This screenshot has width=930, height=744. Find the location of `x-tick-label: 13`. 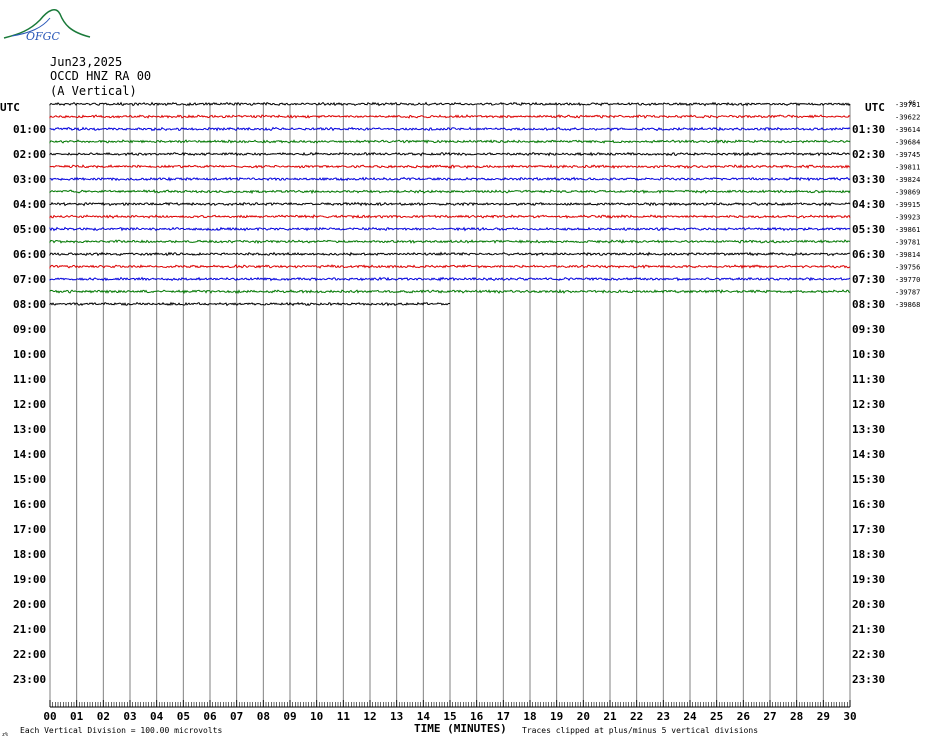

x-tick-label: 13 is located at coordinates (396, 716).